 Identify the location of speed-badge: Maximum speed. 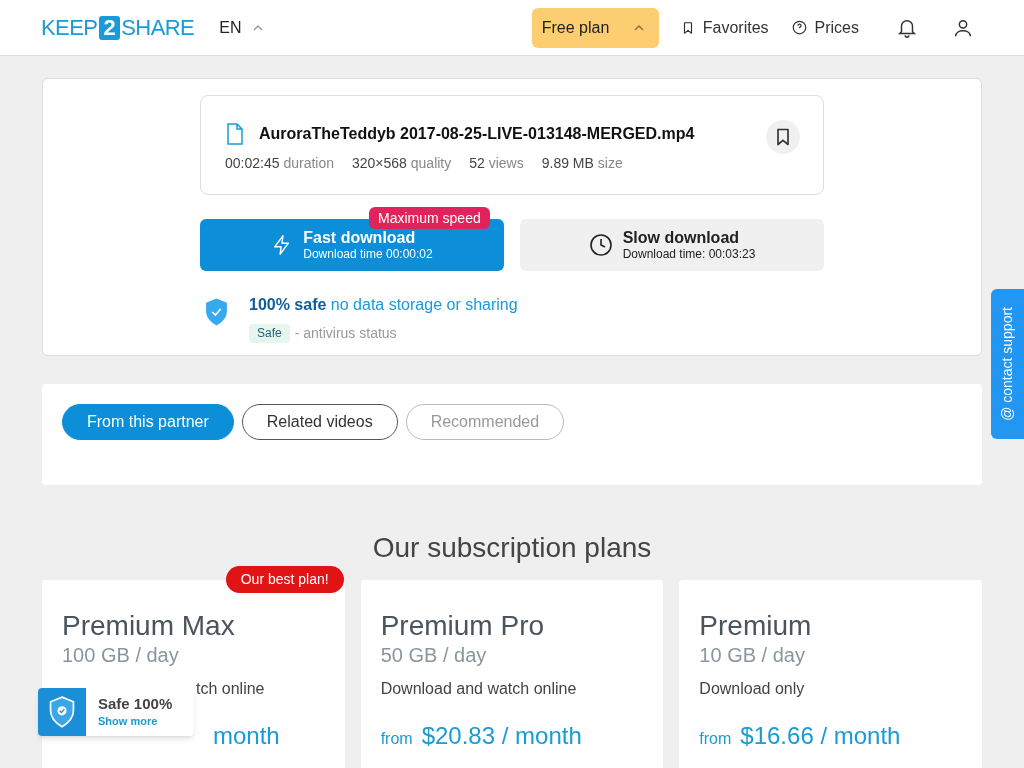
(429, 218).